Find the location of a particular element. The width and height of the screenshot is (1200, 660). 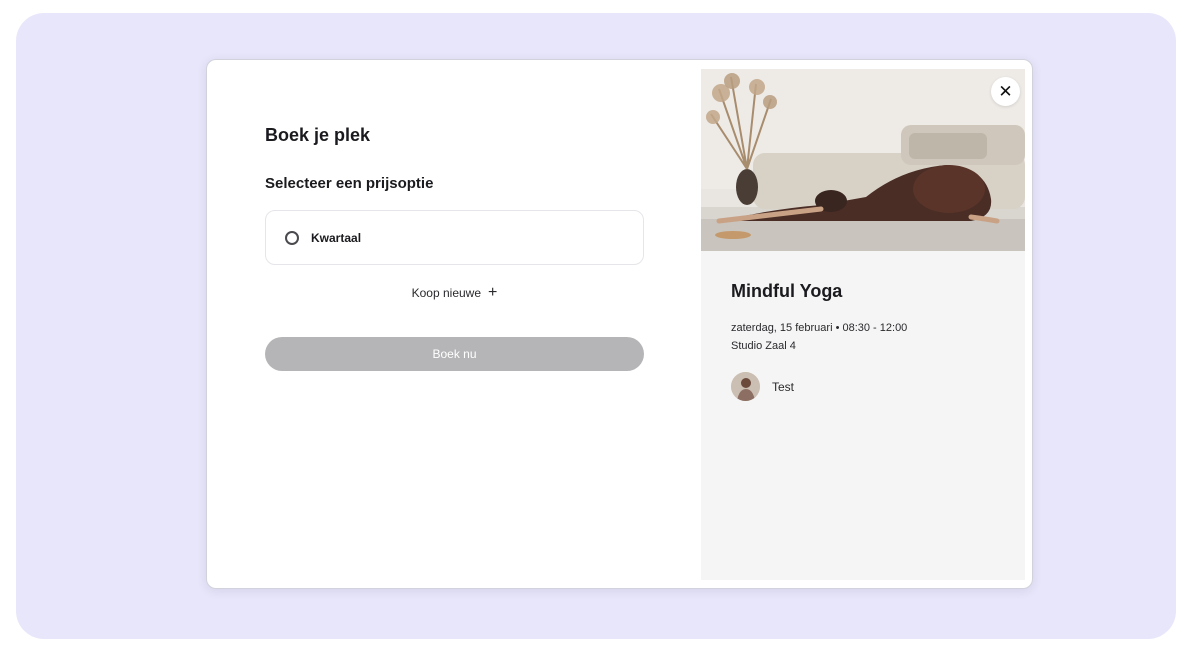

radio-button is located at coordinates (292, 237).